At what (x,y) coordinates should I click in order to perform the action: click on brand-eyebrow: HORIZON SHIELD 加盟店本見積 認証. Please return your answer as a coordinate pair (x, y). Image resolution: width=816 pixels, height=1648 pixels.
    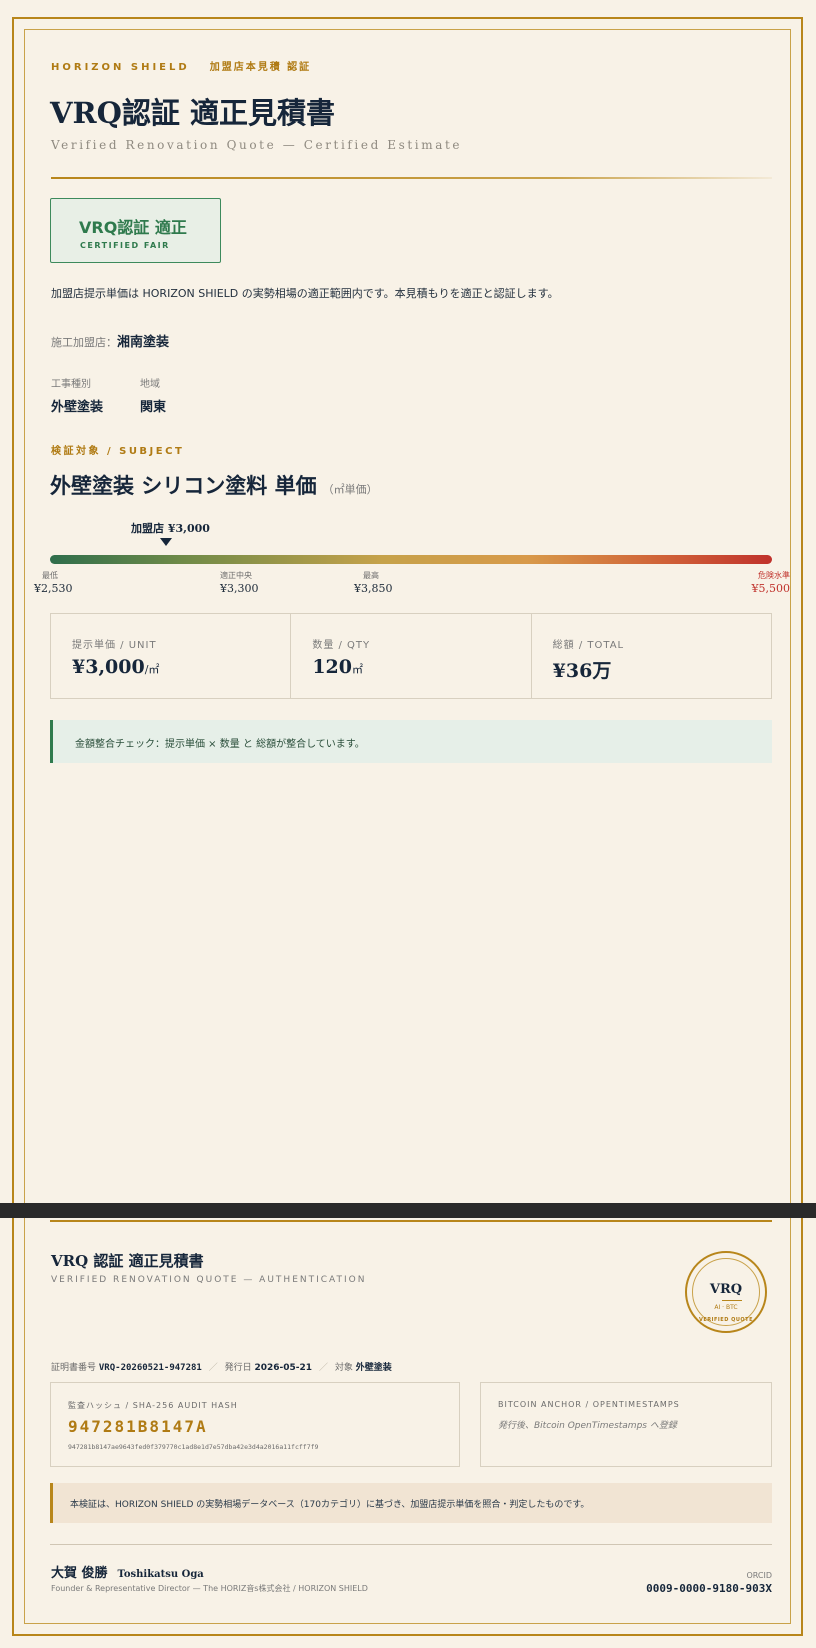
    Looking at the image, I should click on (181, 65).